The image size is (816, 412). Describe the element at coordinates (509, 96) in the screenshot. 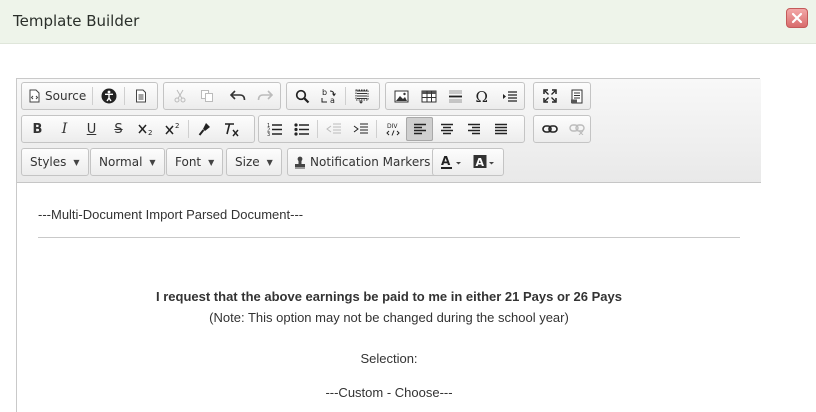

I see `indent-block-button` at that location.